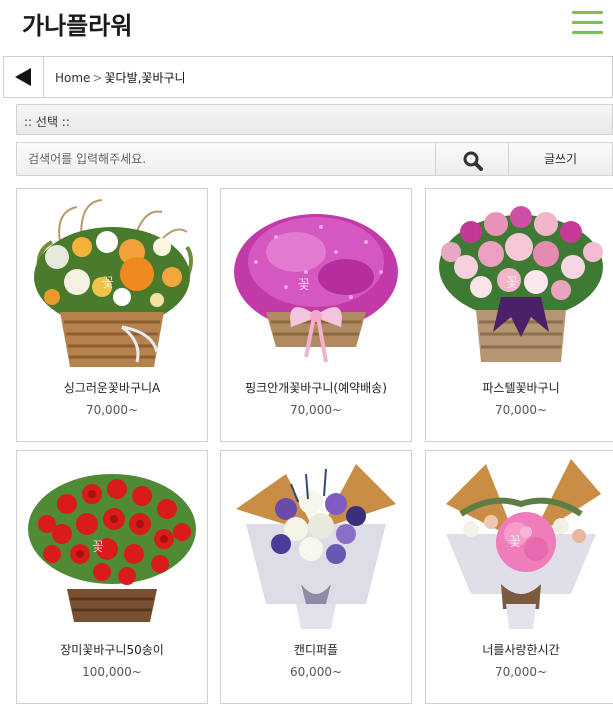 This screenshot has height=708, width=613. I want to click on product-card: 꽃 너를사랑한시간 70,000~, so click(519, 577).